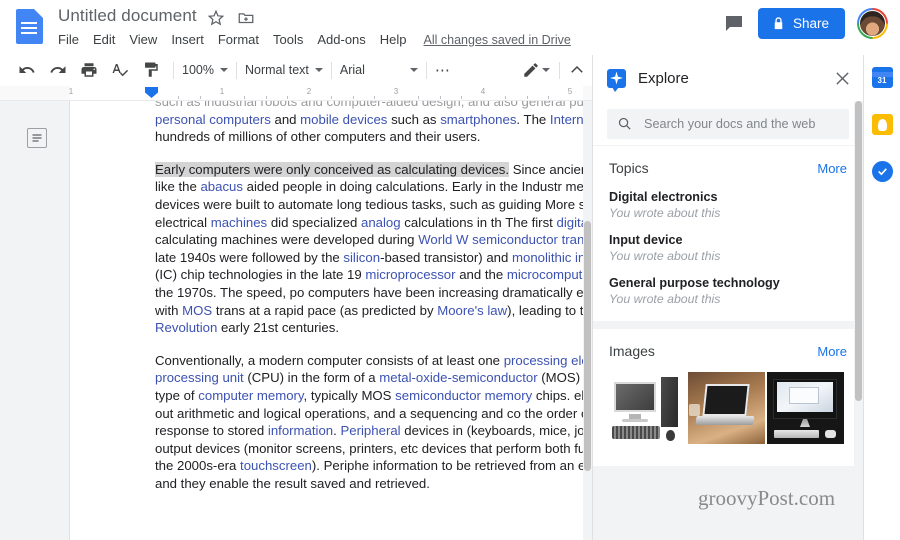 This screenshot has height=540, width=900. Describe the element at coordinates (443, 70) in the screenshot. I see `toolbar-more-button: ⋯` at that location.